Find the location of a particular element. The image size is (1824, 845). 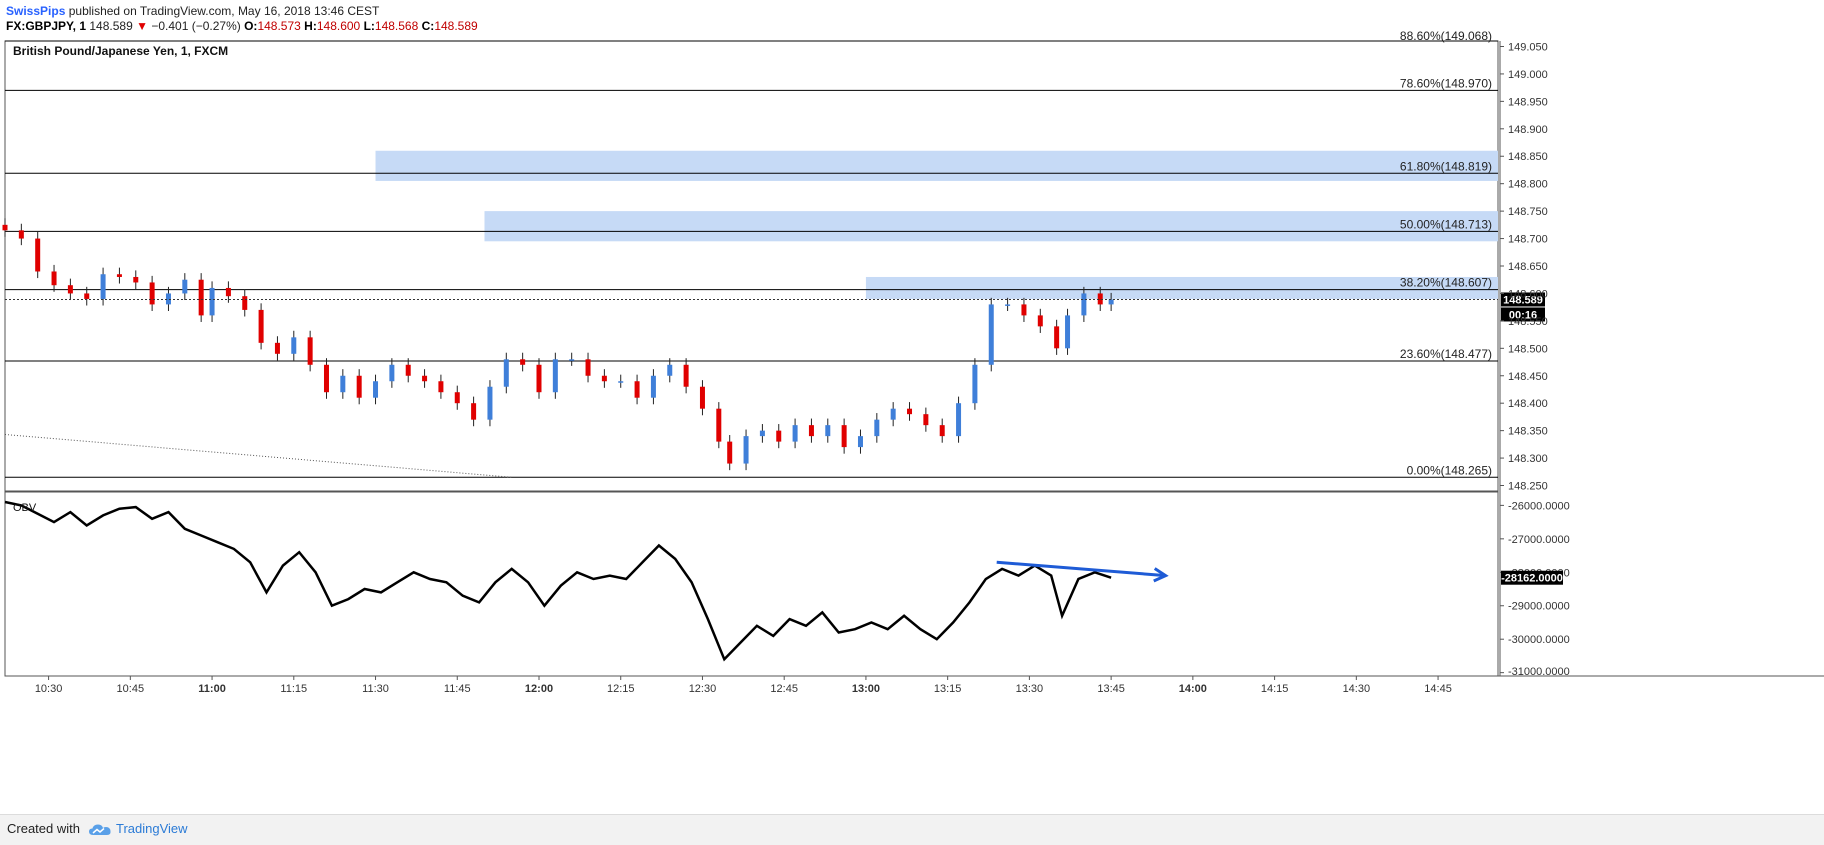

obv-last-badge-text: -28162.0000 is located at coordinates (1532, 579).